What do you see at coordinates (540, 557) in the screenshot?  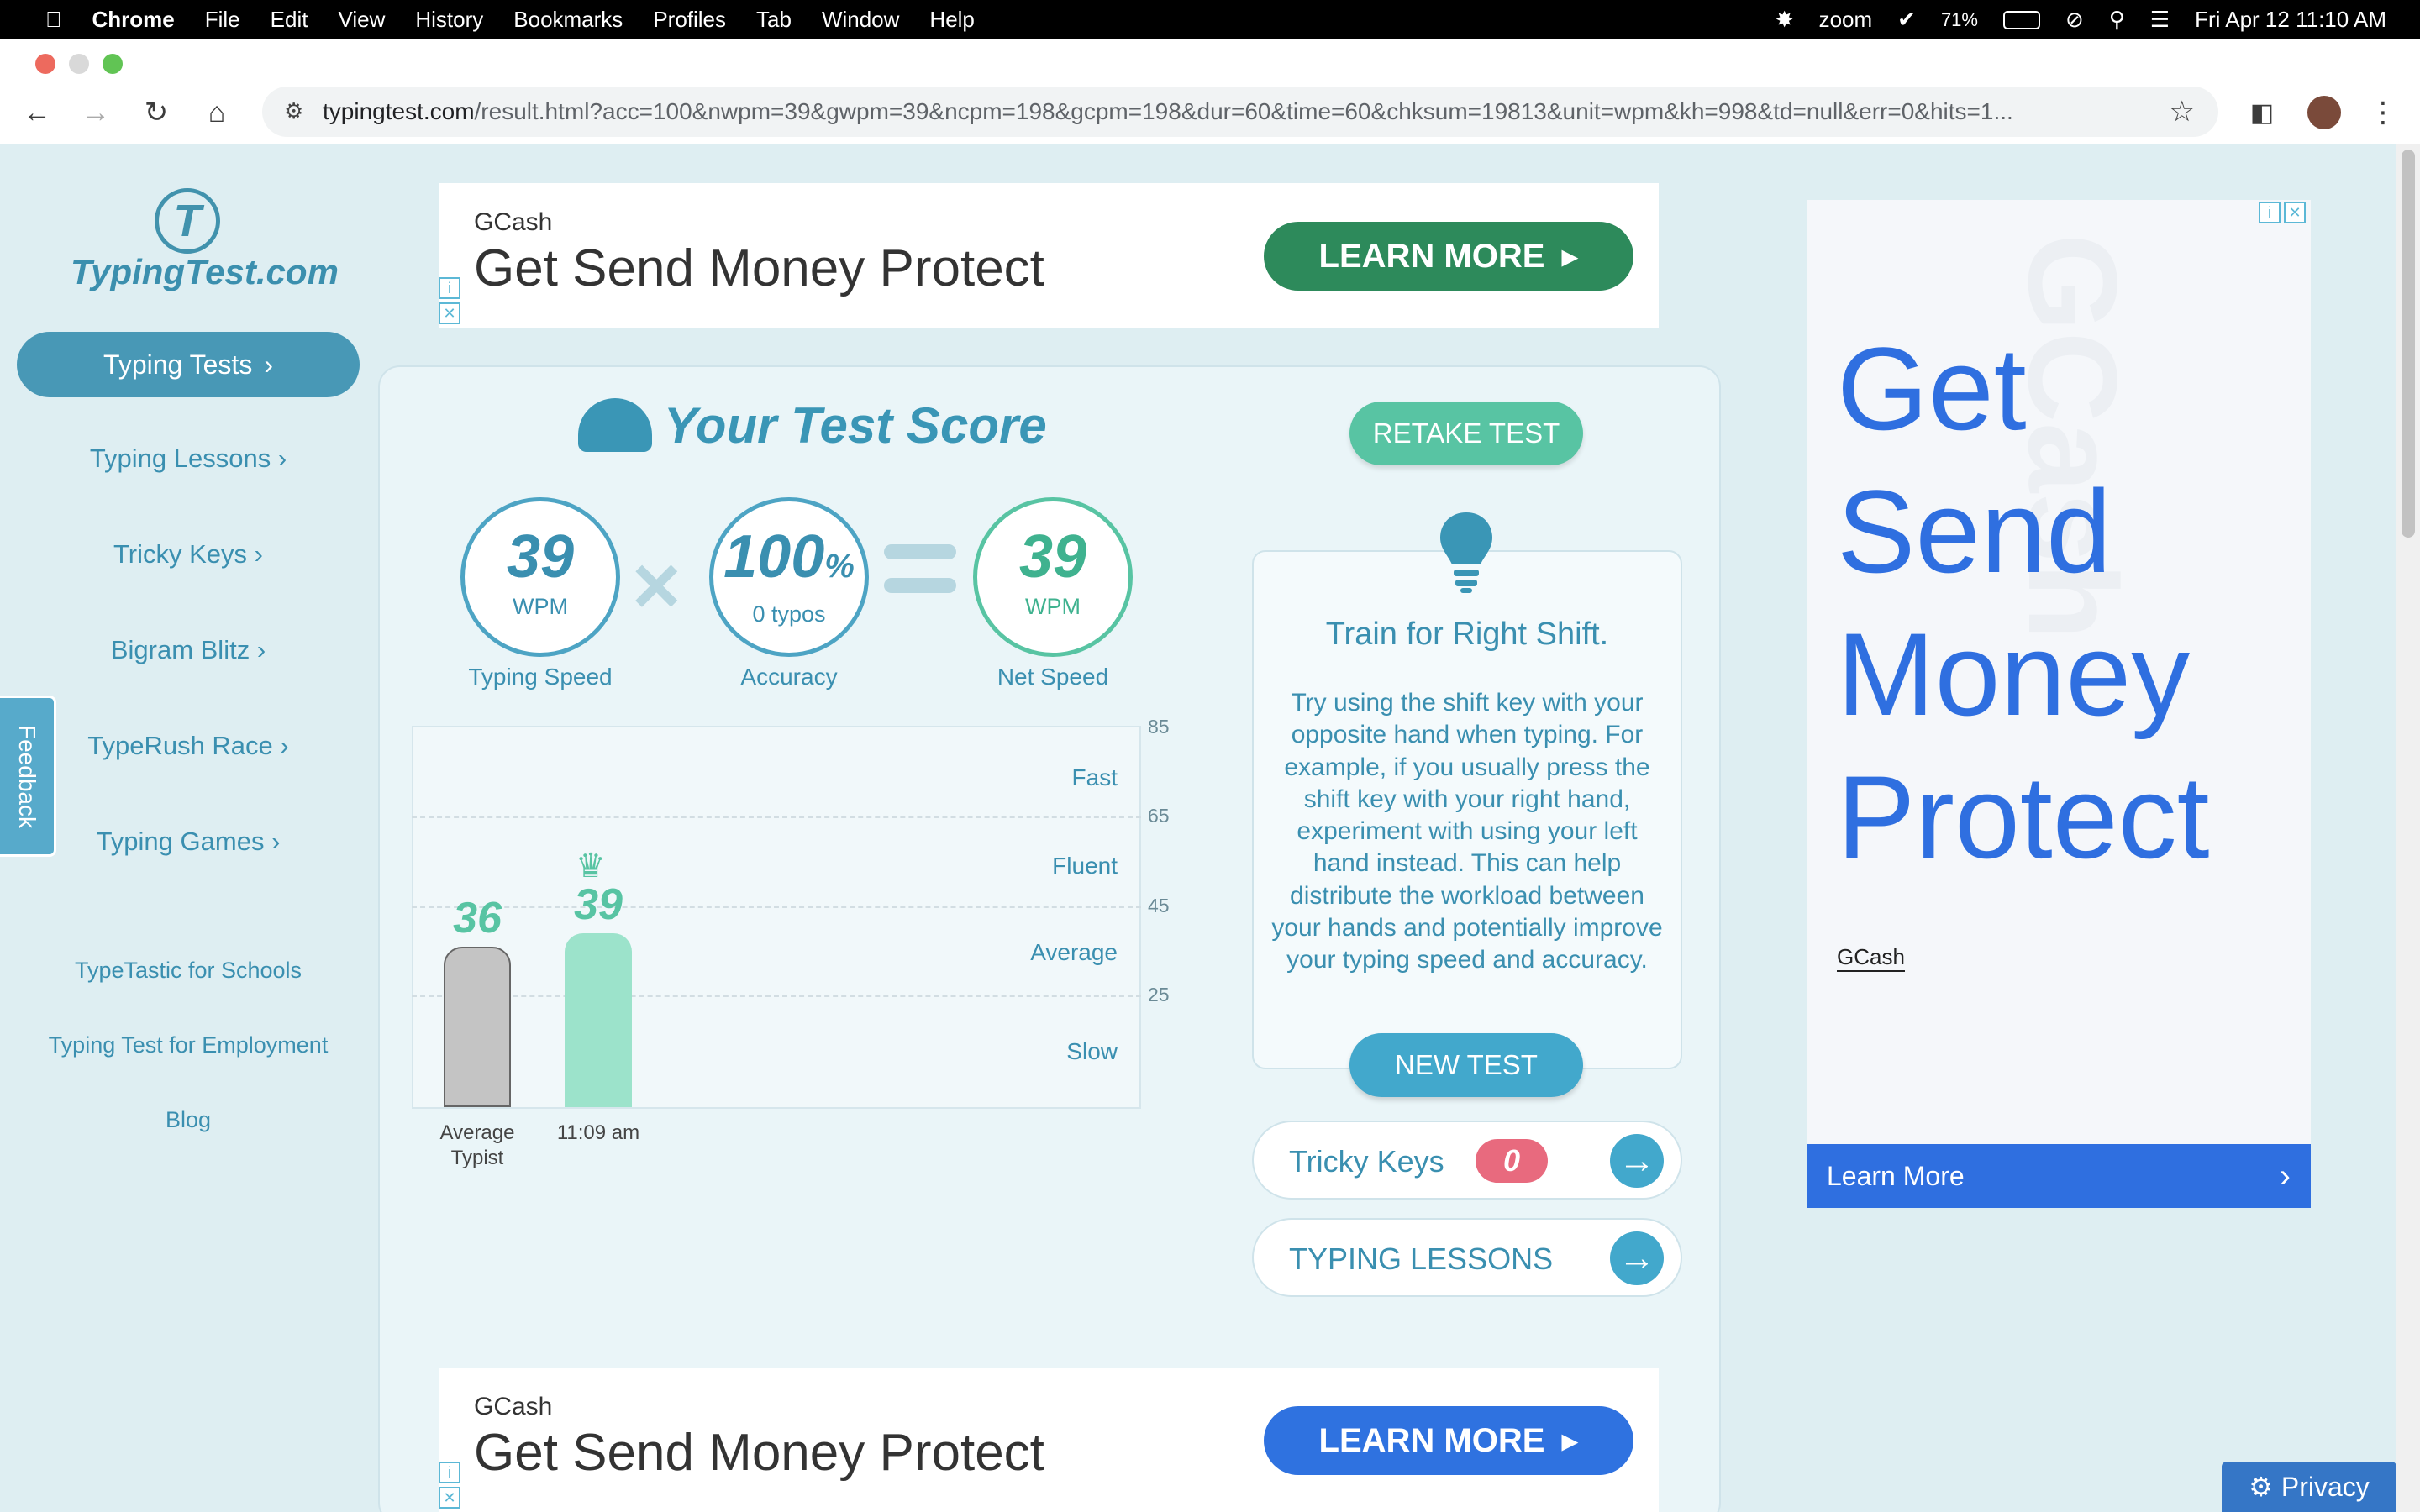 I see `typing-speed-value: 39` at bounding box center [540, 557].